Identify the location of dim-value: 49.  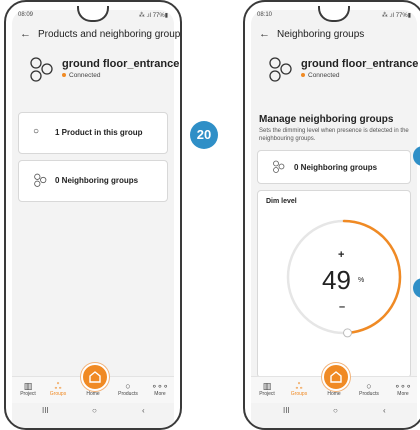
(336, 280).